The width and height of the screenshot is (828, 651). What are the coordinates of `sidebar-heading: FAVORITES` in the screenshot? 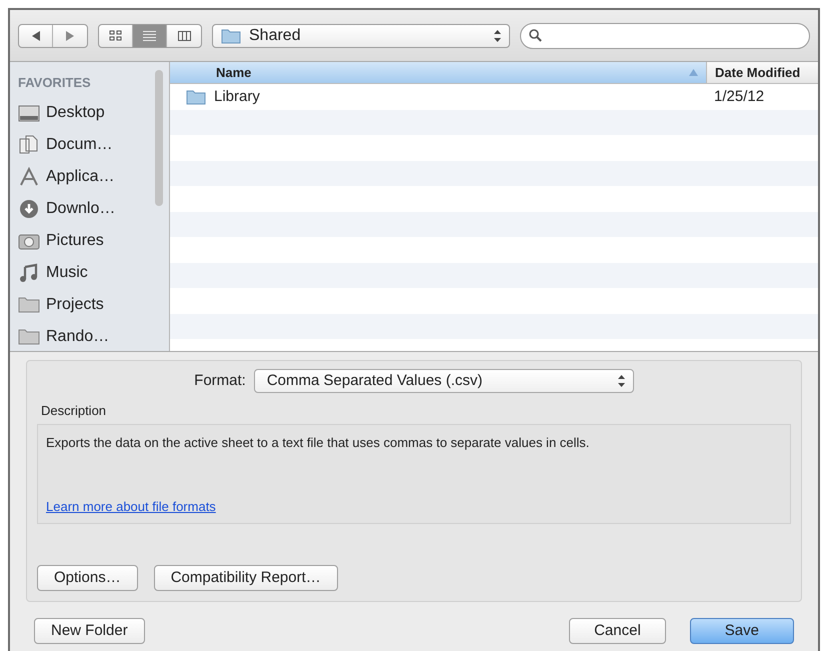 It's located at (55, 83).